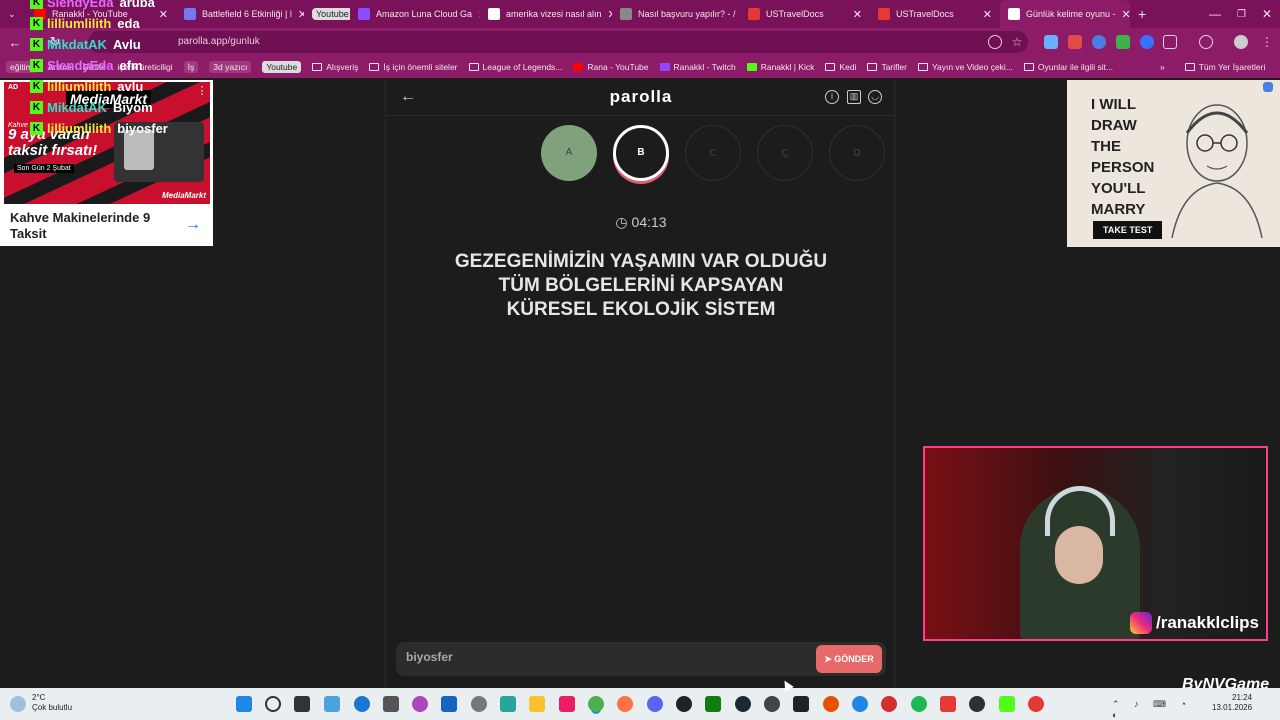  Describe the element at coordinates (849, 659) in the screenshot. I see `send-button: ➤ GÖNDER` at that location.